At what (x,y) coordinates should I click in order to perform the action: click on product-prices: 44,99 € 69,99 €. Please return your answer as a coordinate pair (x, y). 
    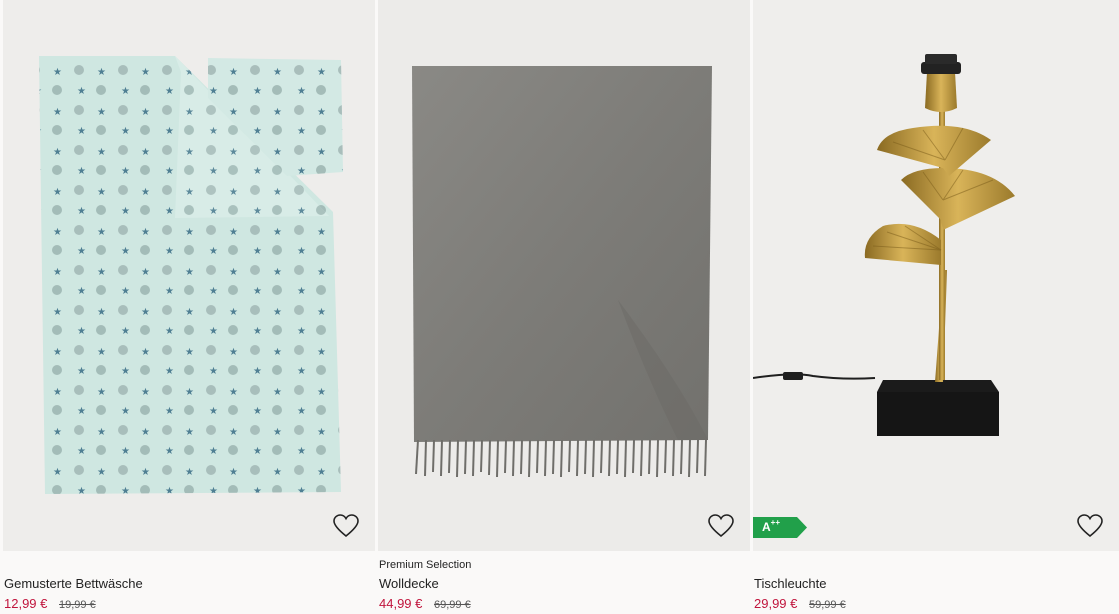
    Looking at the image, I should click on (425, 603).